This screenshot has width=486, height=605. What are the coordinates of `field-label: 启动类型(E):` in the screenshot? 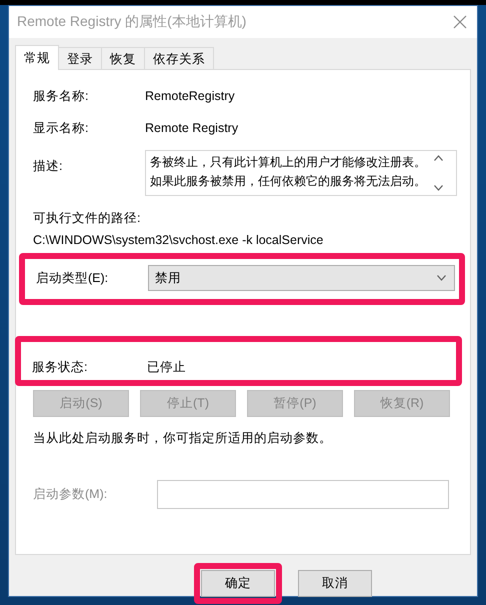 It's located at (72, 278).